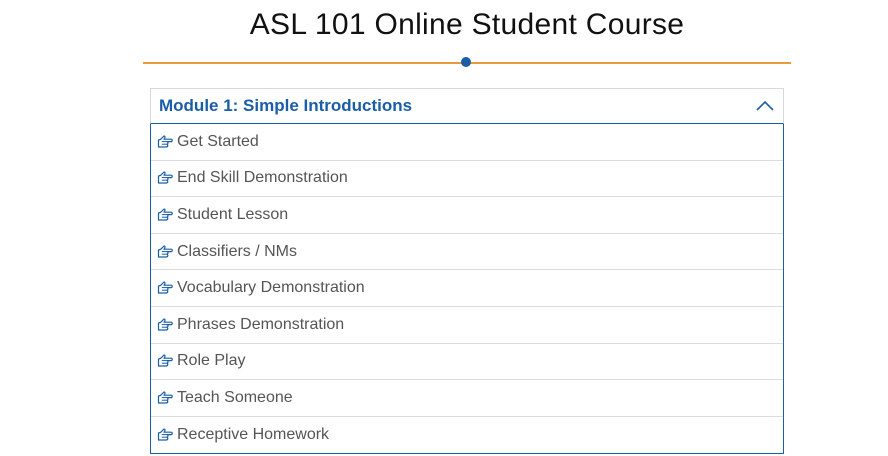 The width and height of the screenshot is (888, 456). I want to click on lesson-label: Get Started, so click(218, 141).